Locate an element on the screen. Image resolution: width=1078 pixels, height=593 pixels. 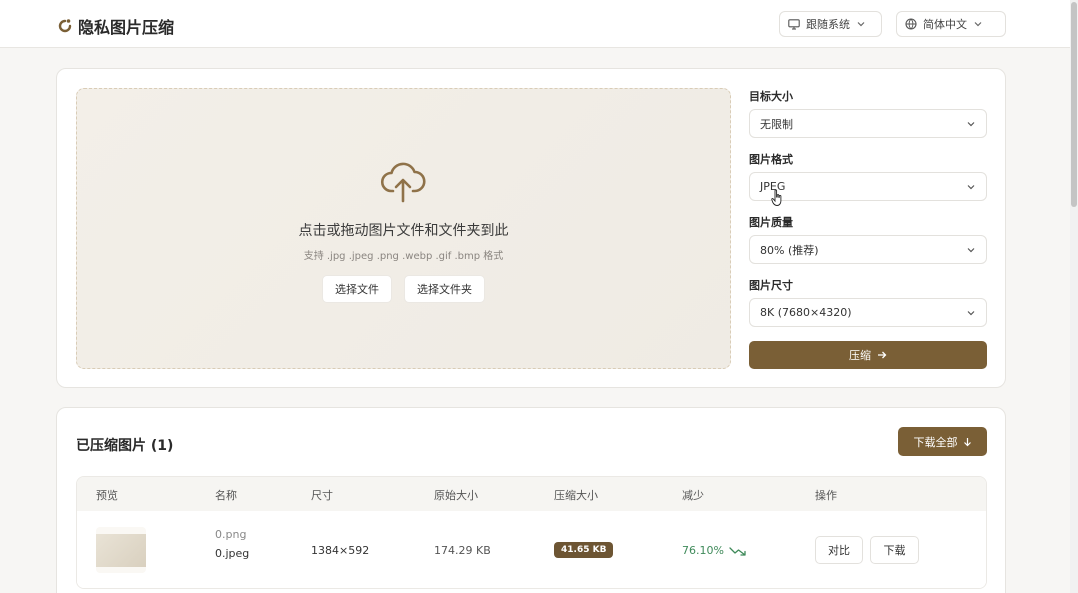
original-filename: 0.png is located at coordinates (231, 534).